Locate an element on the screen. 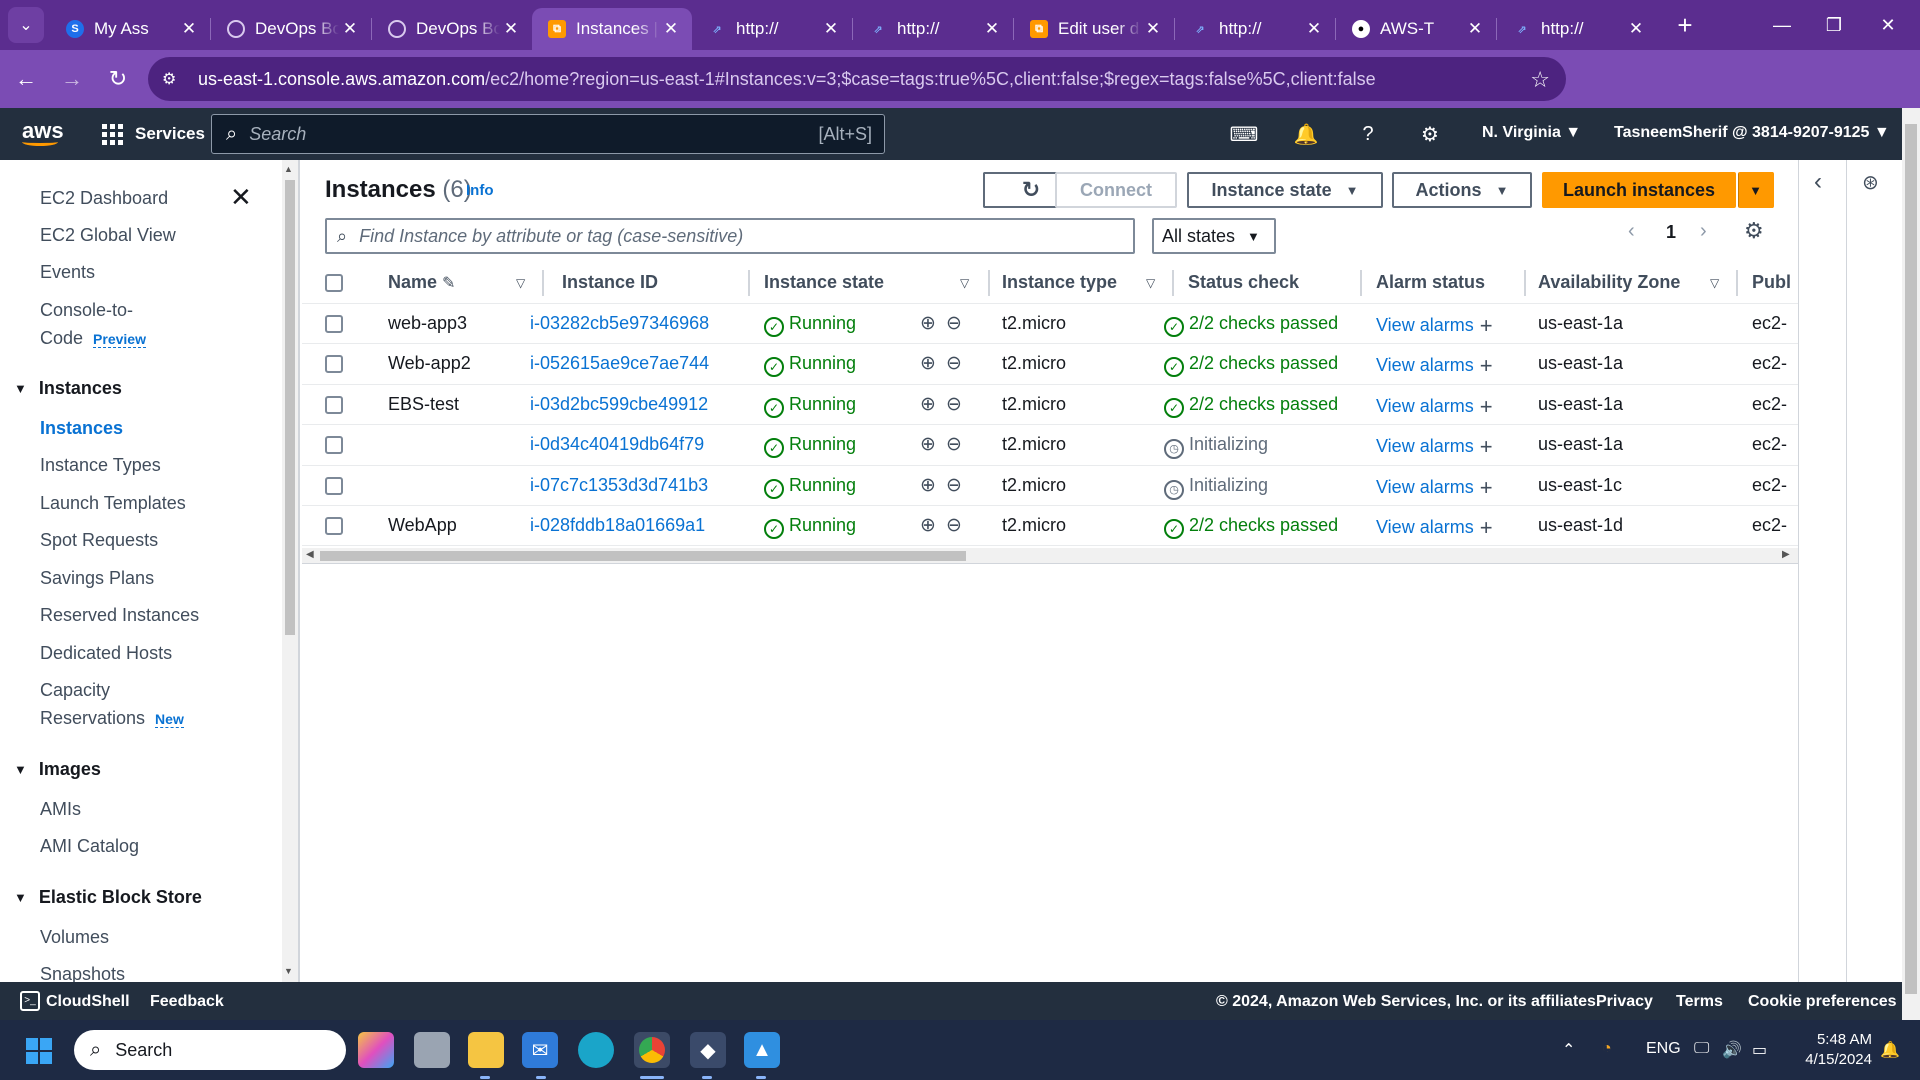 This screenshot has height=1080, width=1920. scroll-down-arrow-icon: ▼ is located at coordinates (288, 971).